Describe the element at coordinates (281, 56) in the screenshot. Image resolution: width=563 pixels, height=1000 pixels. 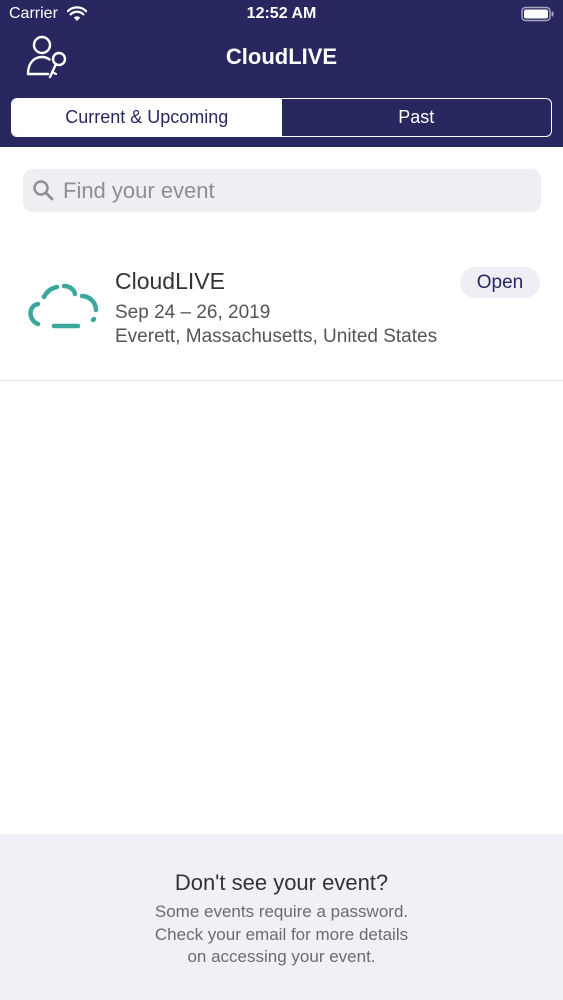
I see `page-title: CloudLIVE` at that location.